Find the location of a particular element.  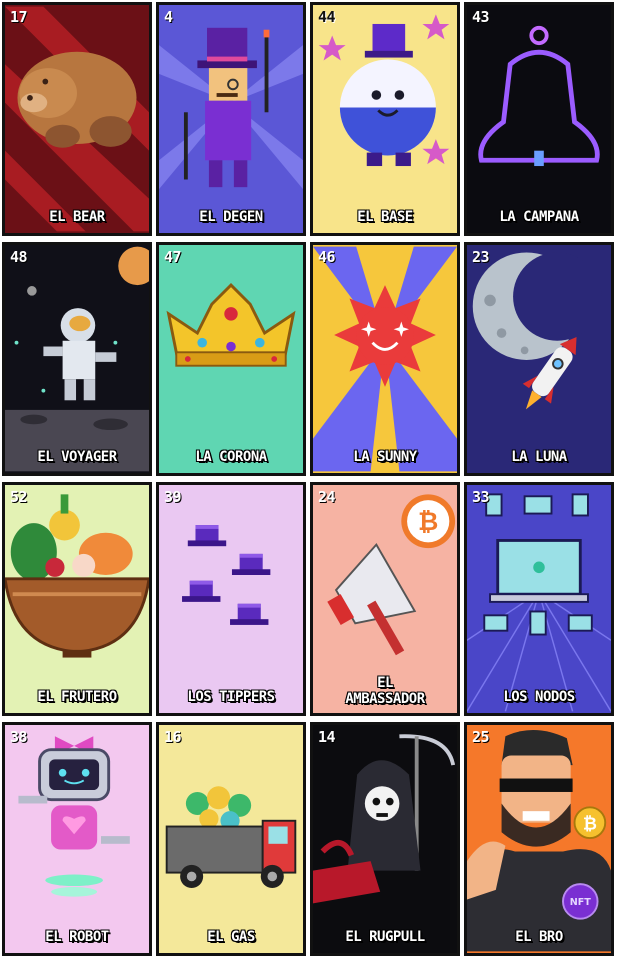

card-number: 43 is located at coordinates (481, 17).